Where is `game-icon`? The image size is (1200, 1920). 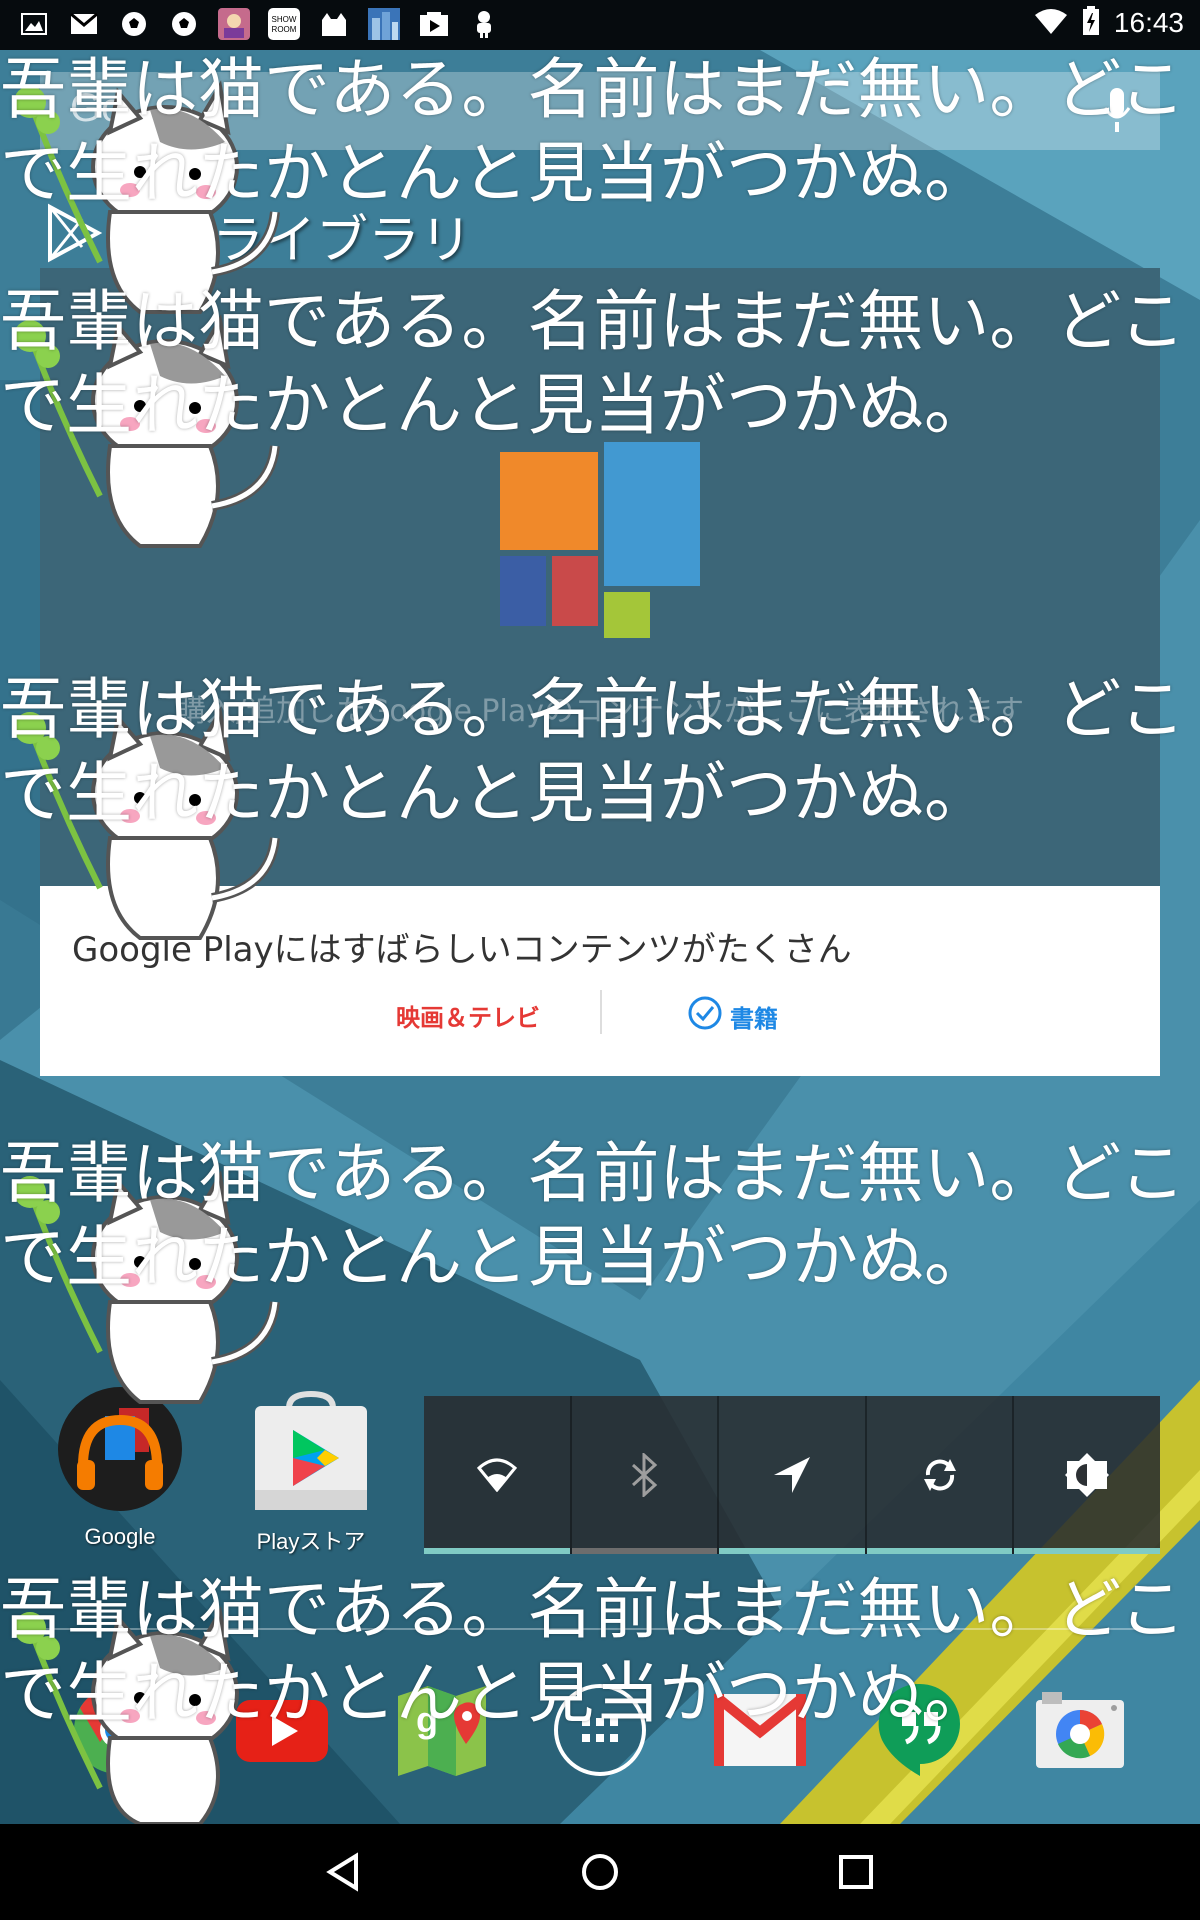 game-icon is located at coordinates (234, 24).